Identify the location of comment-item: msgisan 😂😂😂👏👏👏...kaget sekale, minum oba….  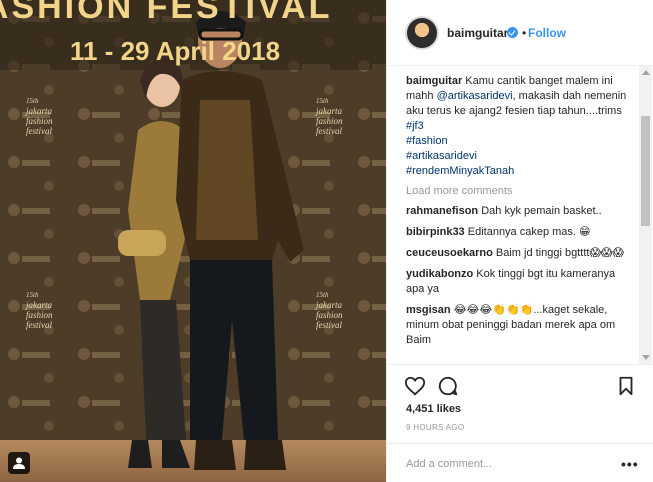
(516, 325).